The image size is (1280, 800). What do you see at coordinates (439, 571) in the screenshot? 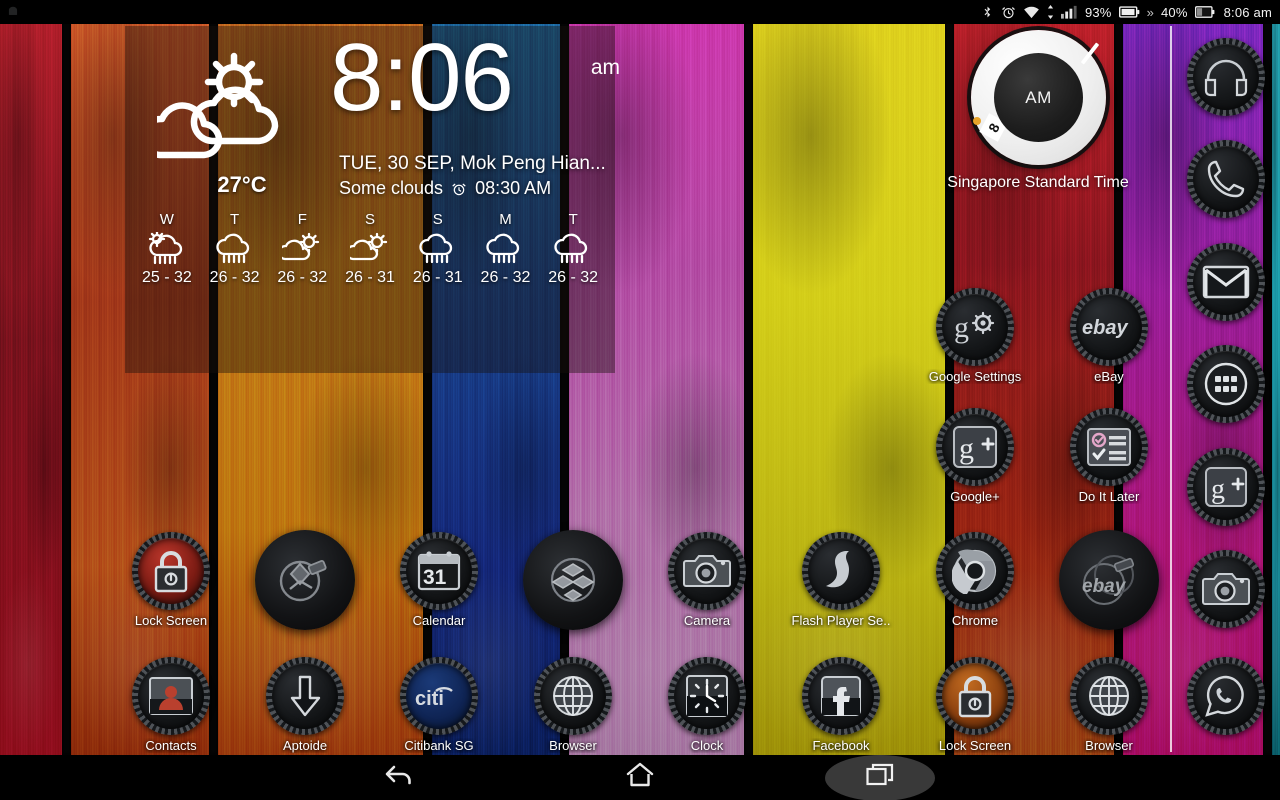
I see `calendar-31-icon: 31` at bounding box center [439, 571].